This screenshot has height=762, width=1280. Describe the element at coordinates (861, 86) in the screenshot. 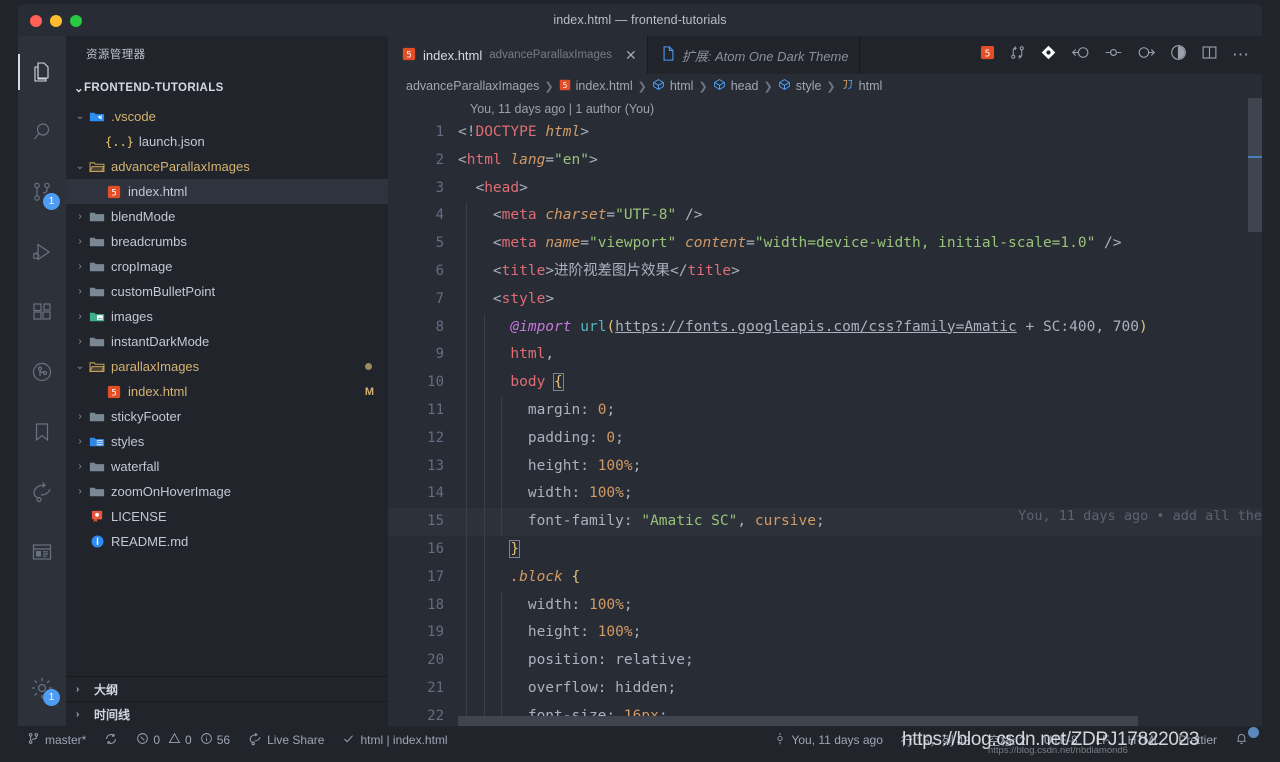

I see `breadcrumb-item-symbol-css: html` at that location.